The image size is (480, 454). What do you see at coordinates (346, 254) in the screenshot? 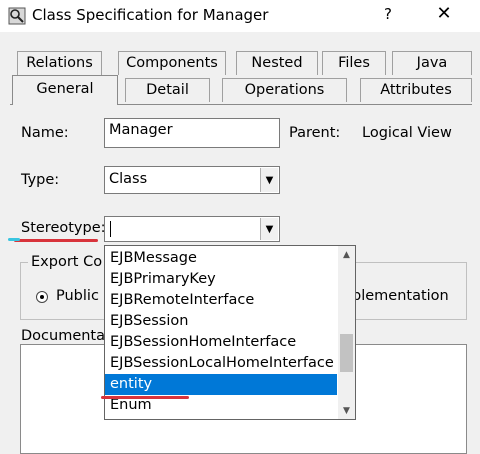
I see `scroll-up-icon: ▲` at bounding box center [346, 254].